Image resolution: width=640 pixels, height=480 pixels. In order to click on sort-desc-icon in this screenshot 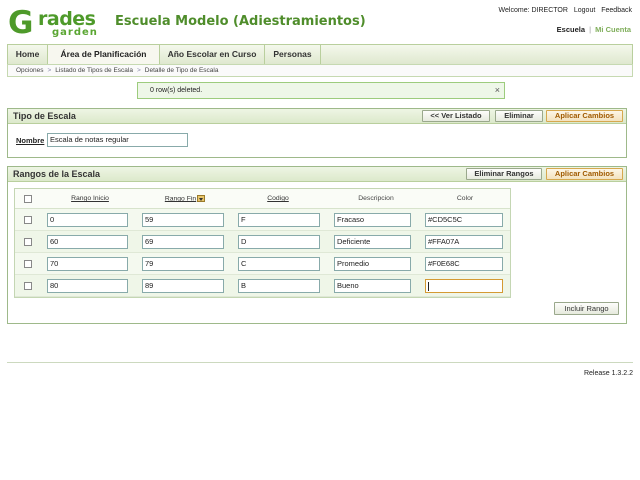, I will do `click(201, 198)`.